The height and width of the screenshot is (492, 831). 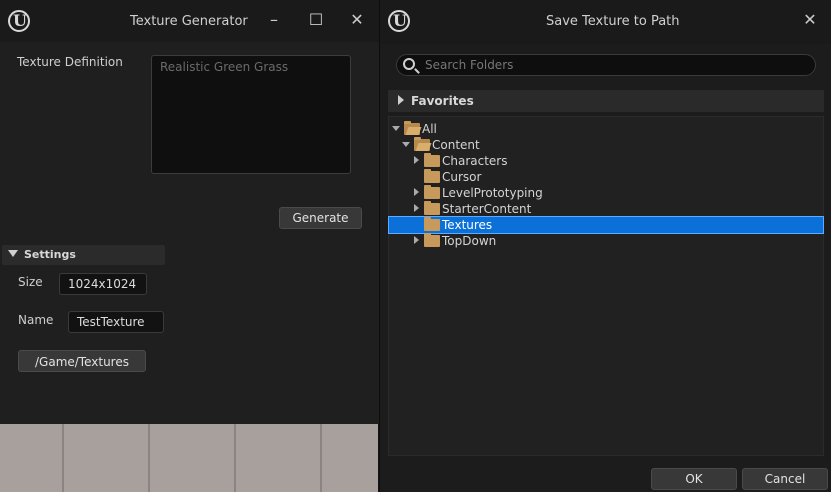 What do you see at coordinates (36, 320) in the screenshot?
I see `name-label: Name` at bounding box center [36, 320].